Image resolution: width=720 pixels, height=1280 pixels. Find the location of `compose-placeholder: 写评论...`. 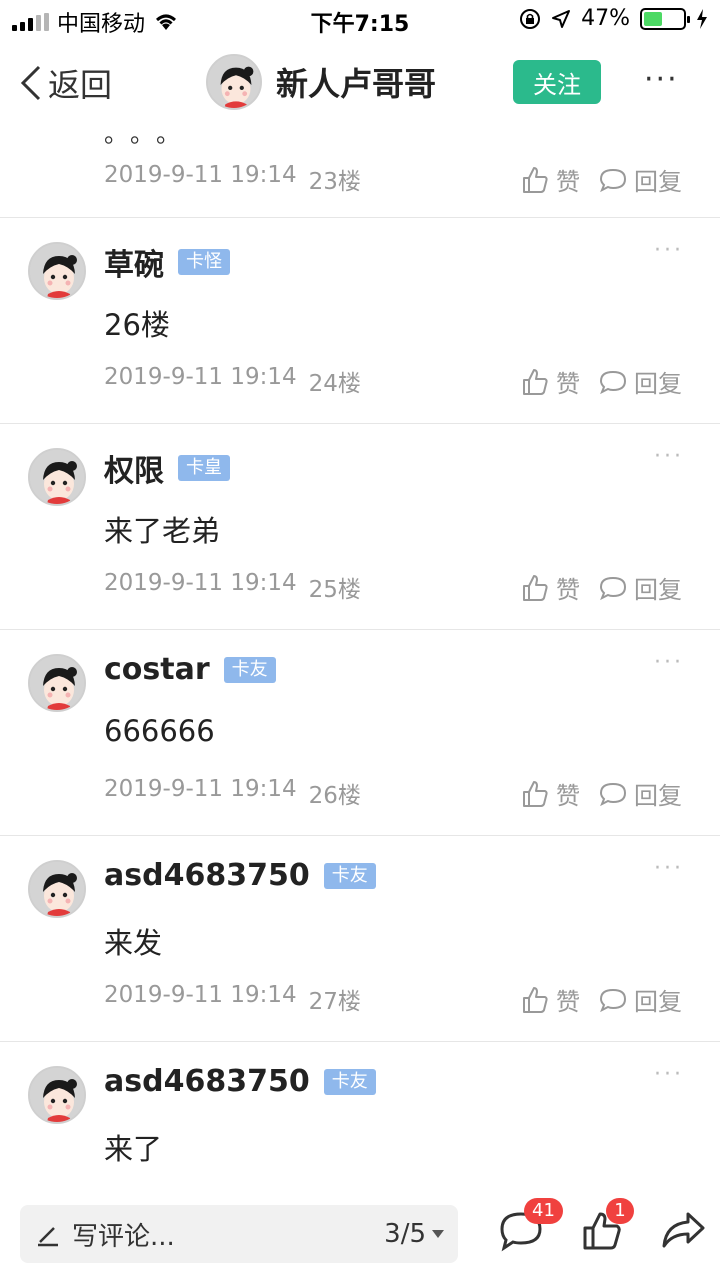

compose-placeholder: 写评论... is located at coordinates (123, 1236).